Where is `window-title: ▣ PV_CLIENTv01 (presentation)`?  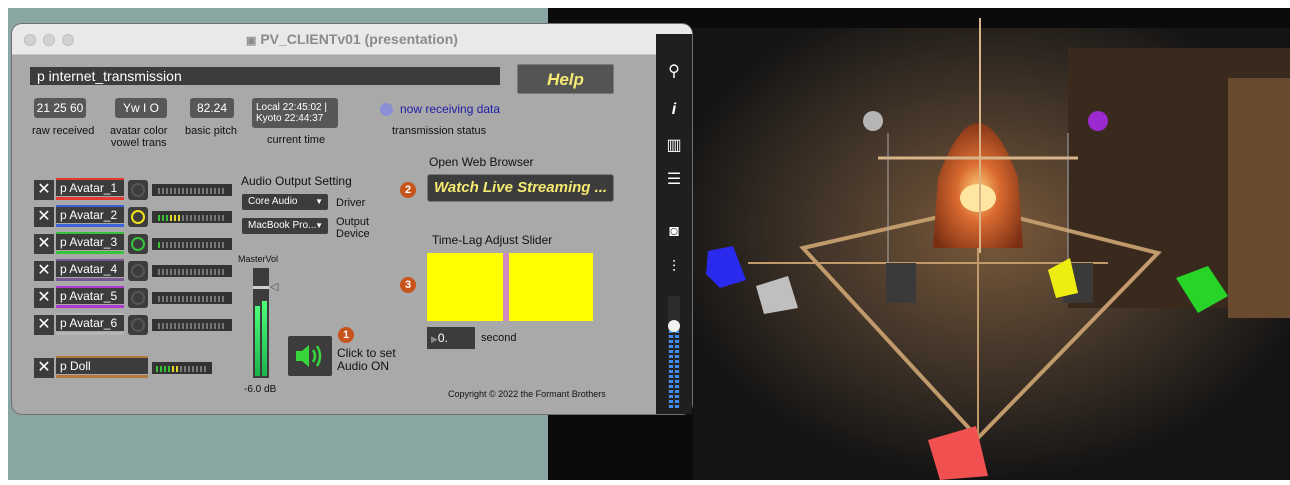 window-title: ▣ PV_CLIENTv01 (presentation) is located at coordinates (352, 39).